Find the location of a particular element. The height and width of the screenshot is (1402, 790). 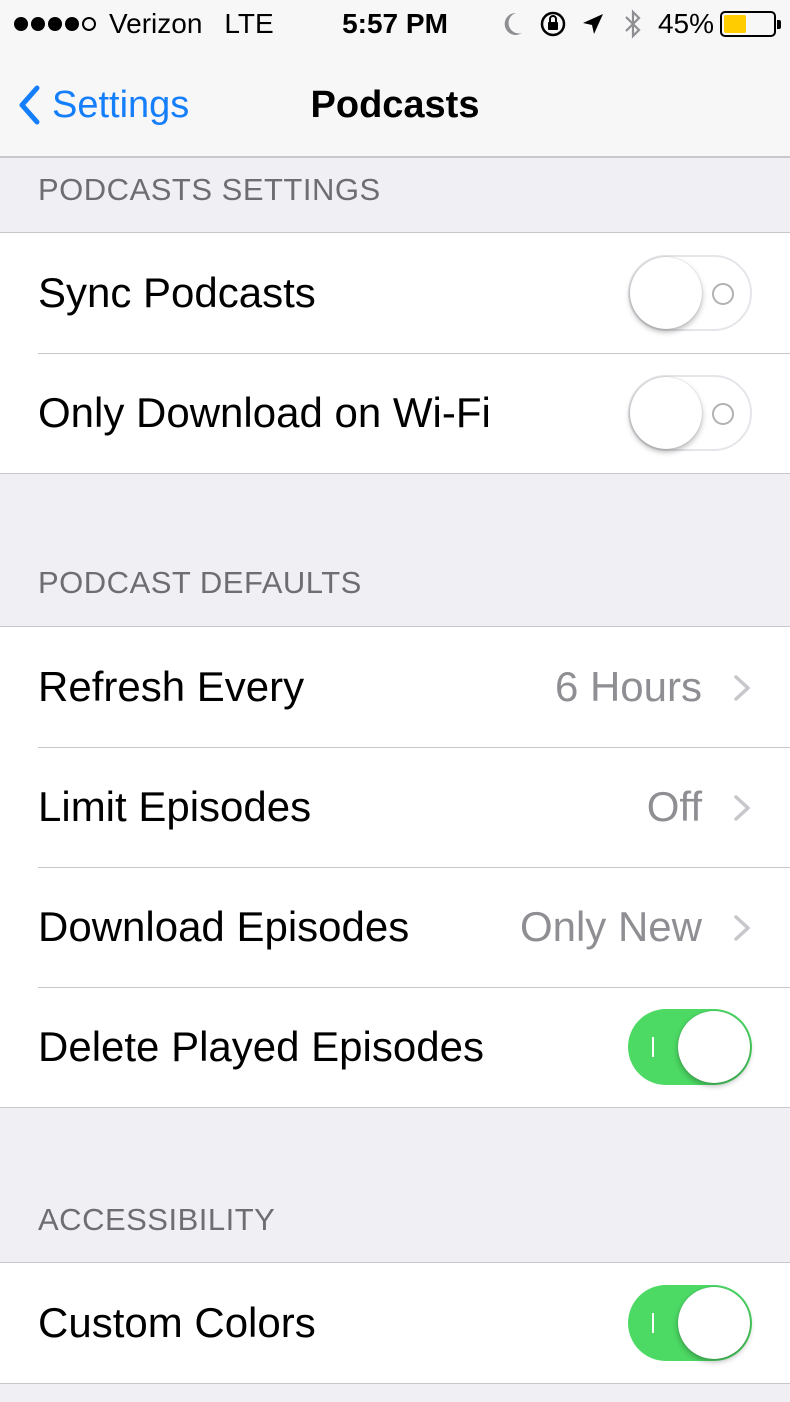

row-sync-podcasts: Sync Podcasts is located at coordinates (395, 293).